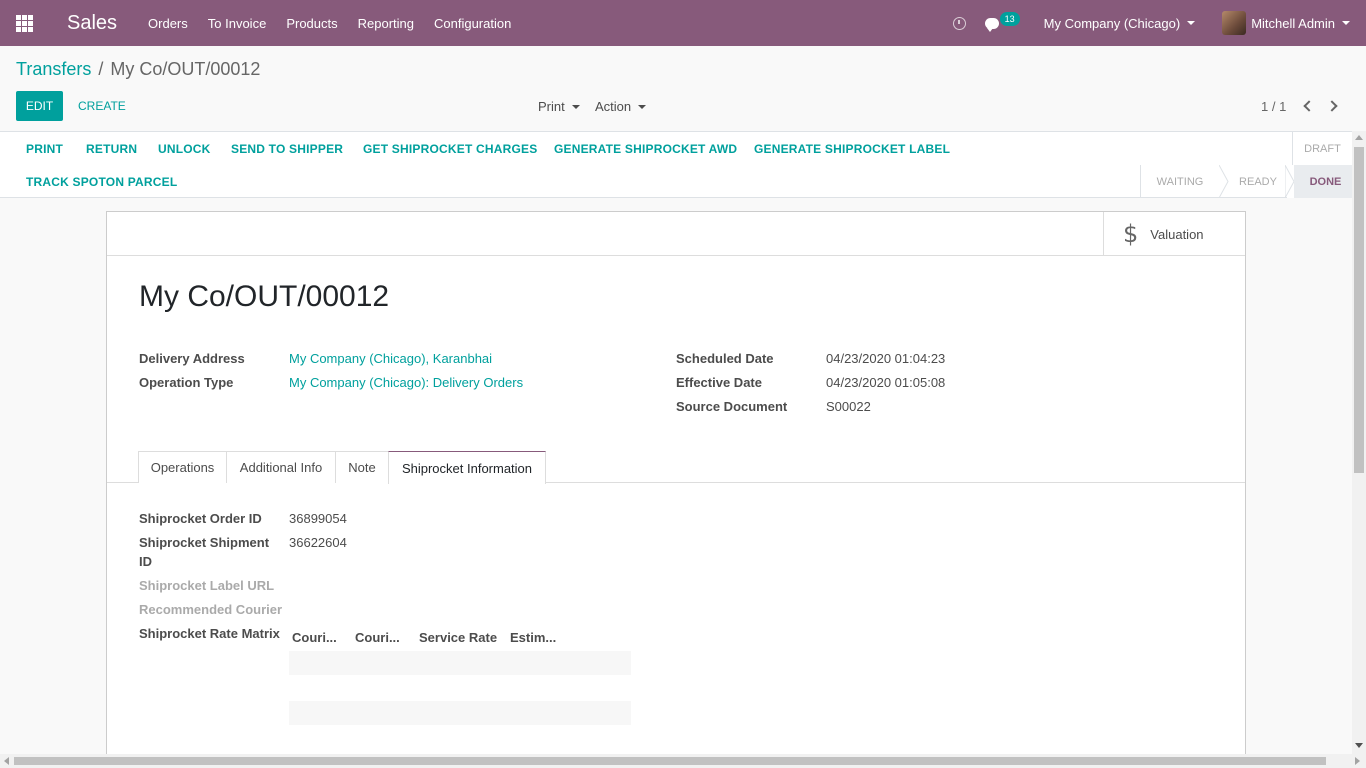  Describe the element at coordinates (1009, 19) in the screenshot. I see `messages-count-badge: 13` at that location.